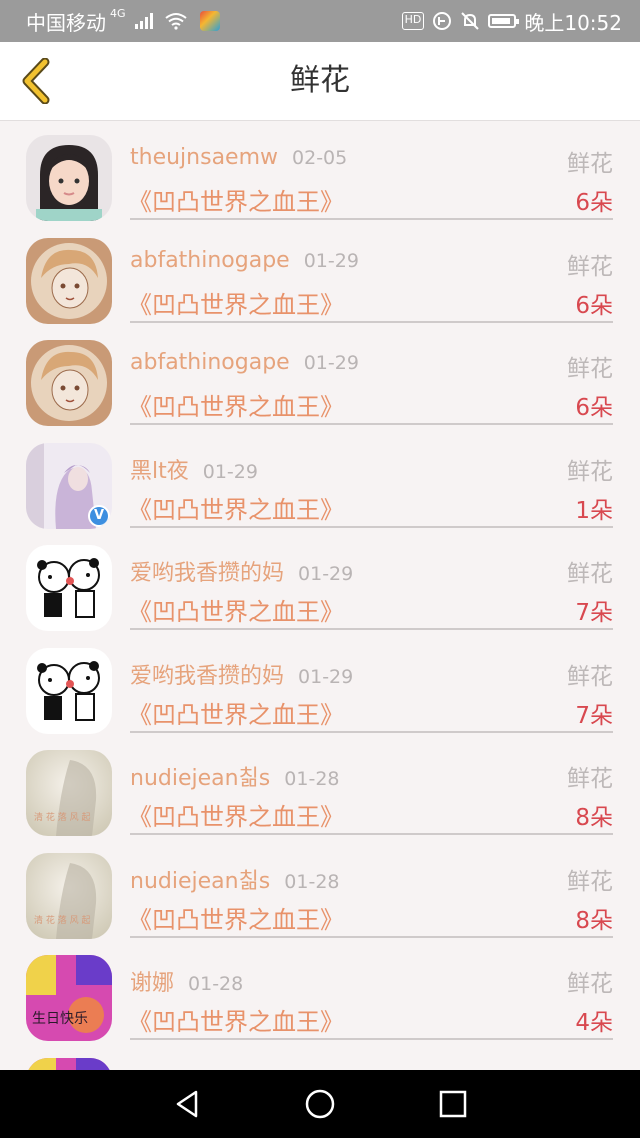 The image size is (640, 1138). I want to click on system-nav-bar, so click(320, 1104).